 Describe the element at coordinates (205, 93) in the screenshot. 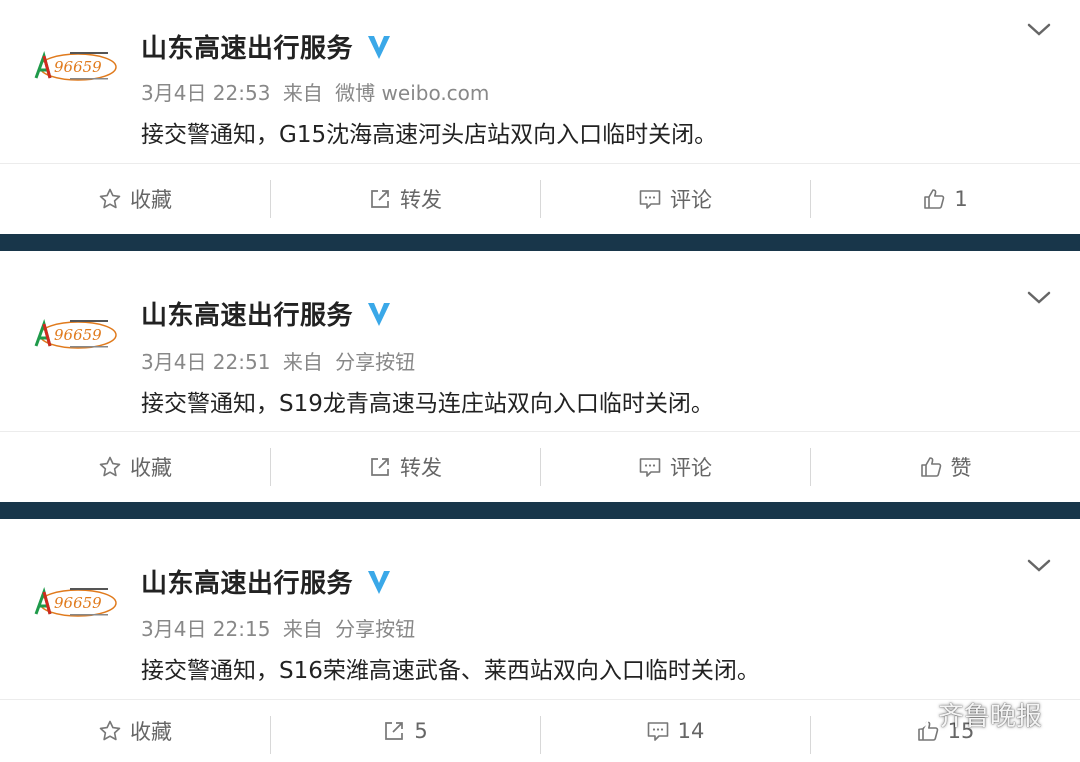

I see `post-time: 3月4日 22:53` at that location.